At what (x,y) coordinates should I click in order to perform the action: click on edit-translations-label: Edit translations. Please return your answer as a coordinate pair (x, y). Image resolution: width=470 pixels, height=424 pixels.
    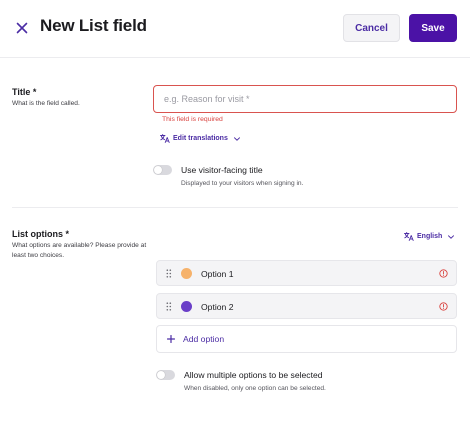
    Looking at the image, I should click on (200, 138).